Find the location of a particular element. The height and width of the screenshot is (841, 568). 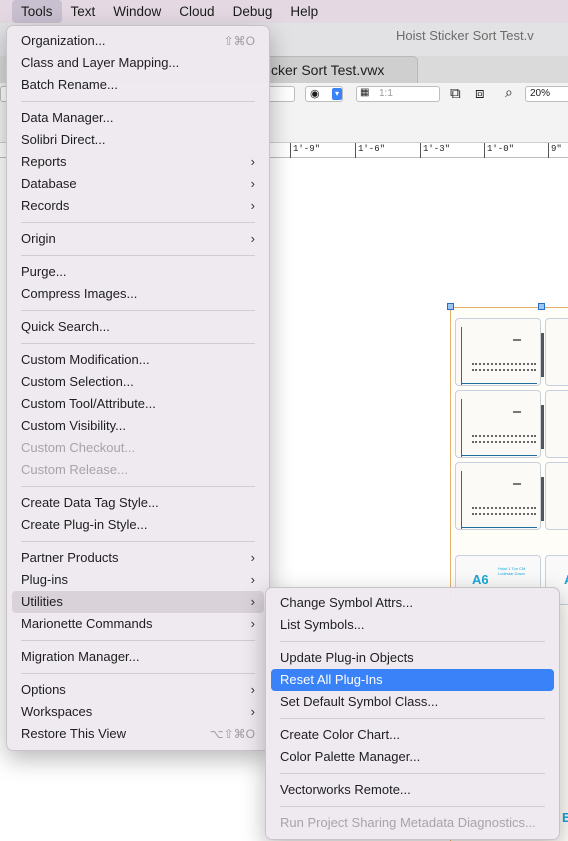

menu-item-label: Reports is located at coordinates (44, 161).